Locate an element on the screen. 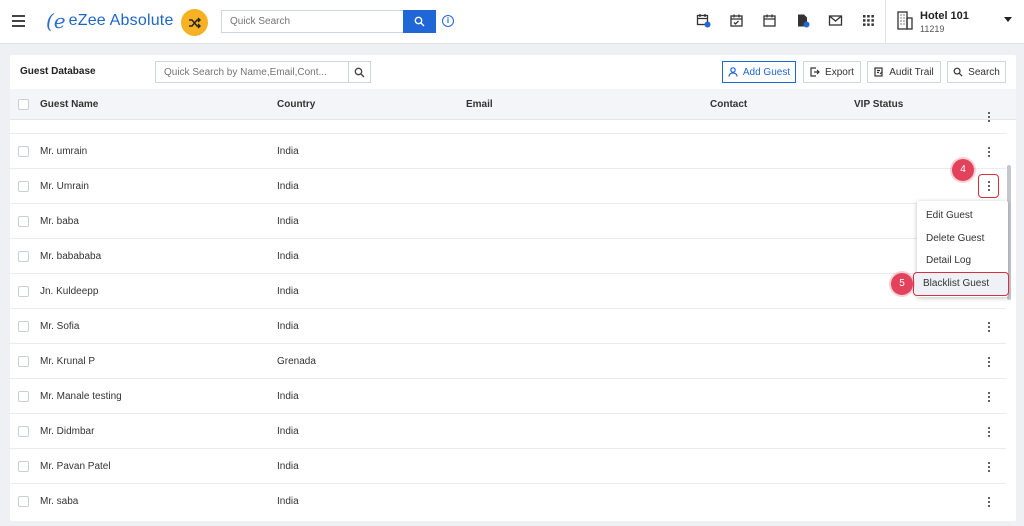  guest-name: Mr. saba is located at coordinates (59, 501).